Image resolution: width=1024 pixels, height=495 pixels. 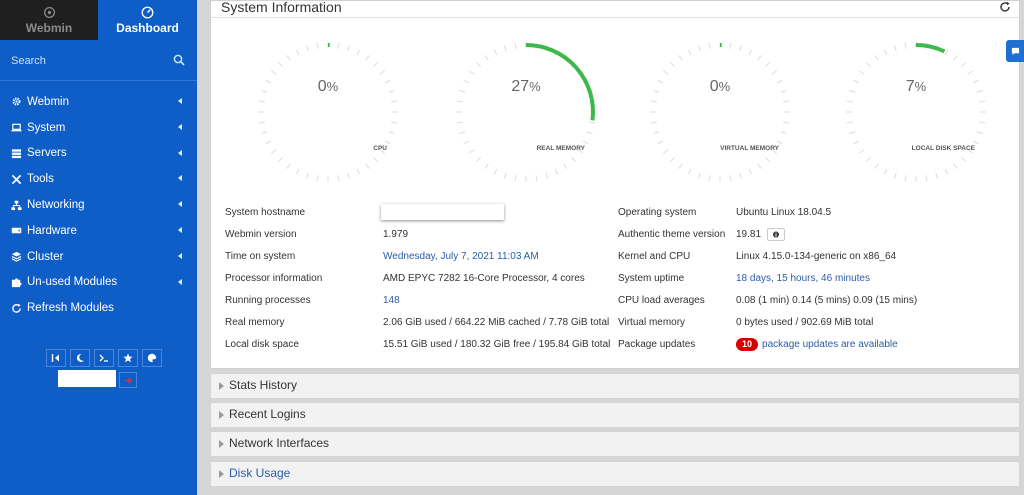 I want to click on info-key: Processor information, so click(x=274, y=278).